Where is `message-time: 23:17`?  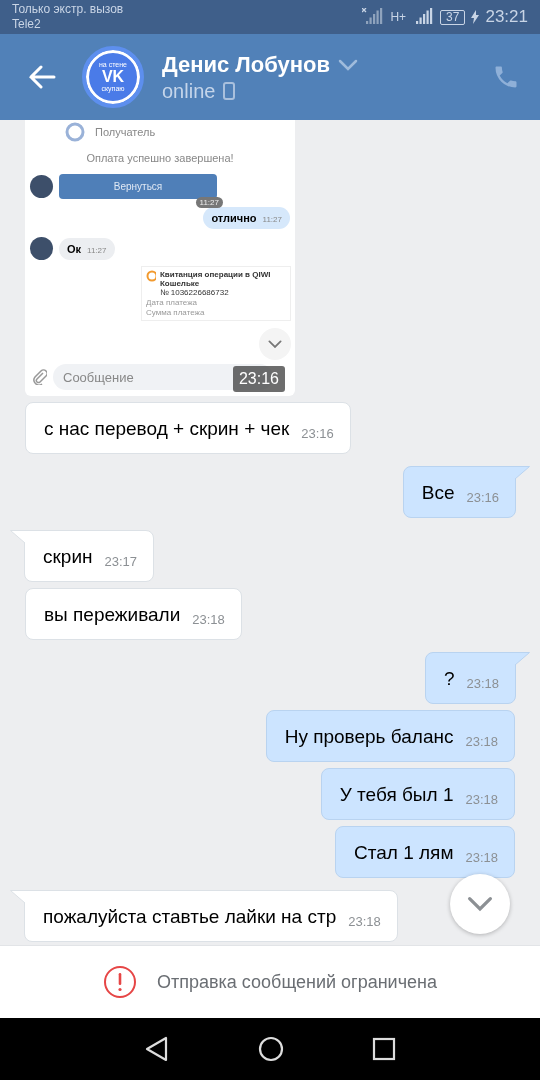
message-time: 23:17 is located at coordinates (121, 561).